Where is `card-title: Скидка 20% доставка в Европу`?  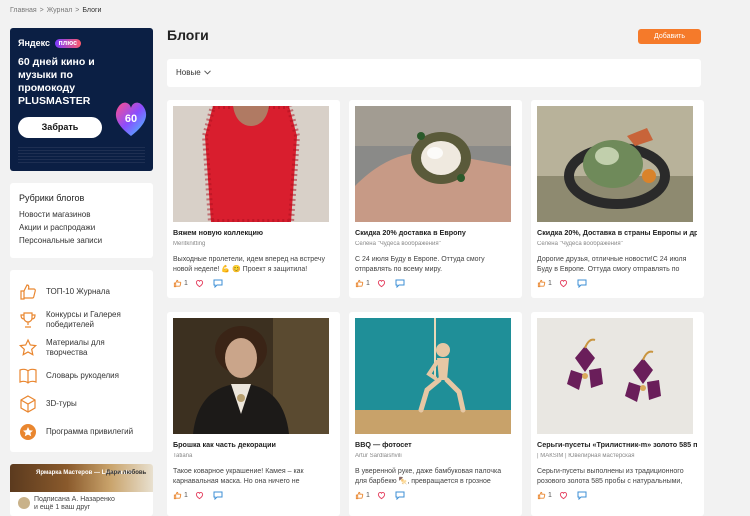
card-title: Скидка 20% доставка в Европу is located at coordinates (435, 232).